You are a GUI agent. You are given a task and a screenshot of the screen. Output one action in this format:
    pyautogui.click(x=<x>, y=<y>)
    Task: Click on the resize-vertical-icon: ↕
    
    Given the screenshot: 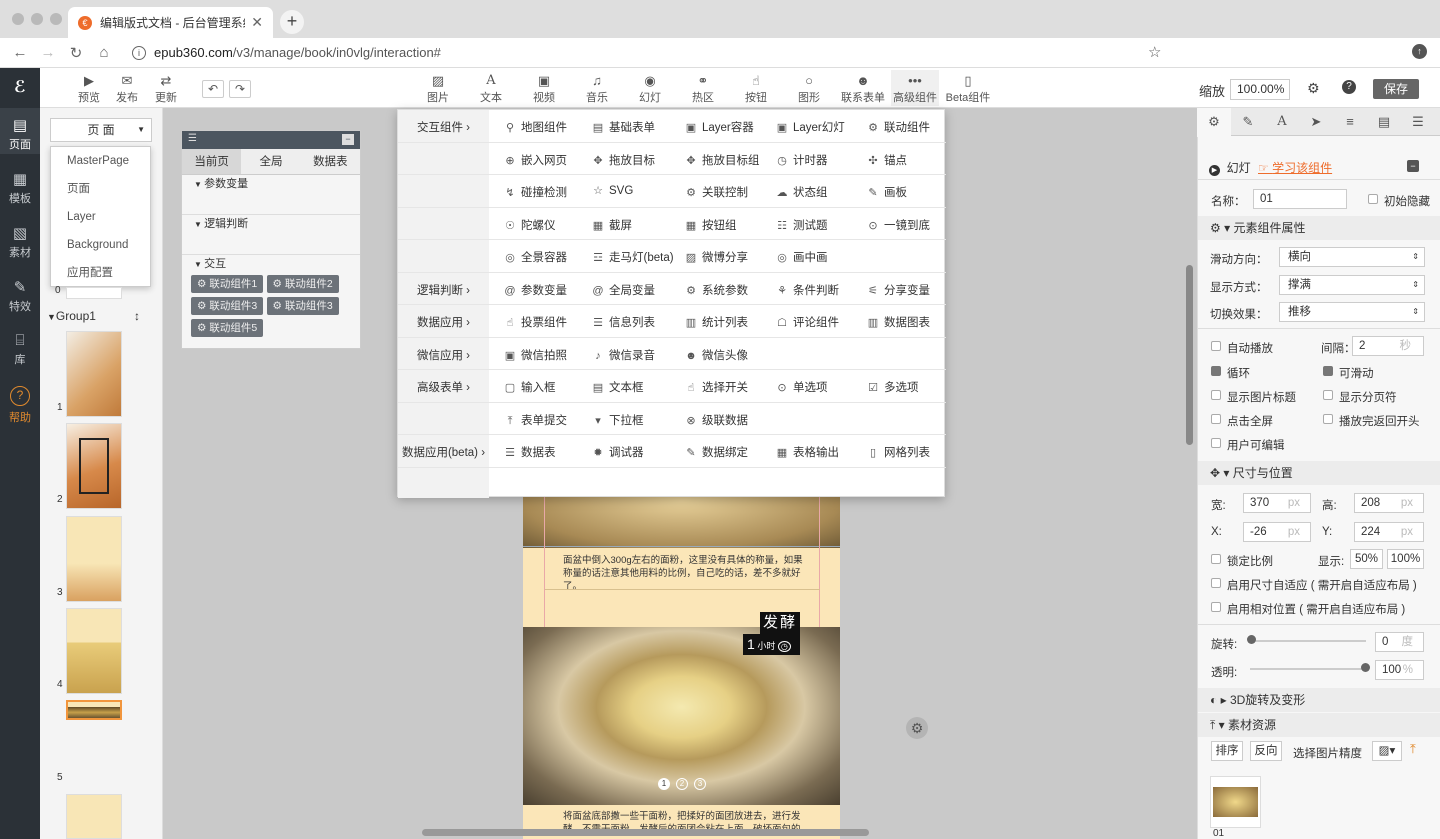 What is the action you would take?
    pyautogui.click(x=137, y=316)
    